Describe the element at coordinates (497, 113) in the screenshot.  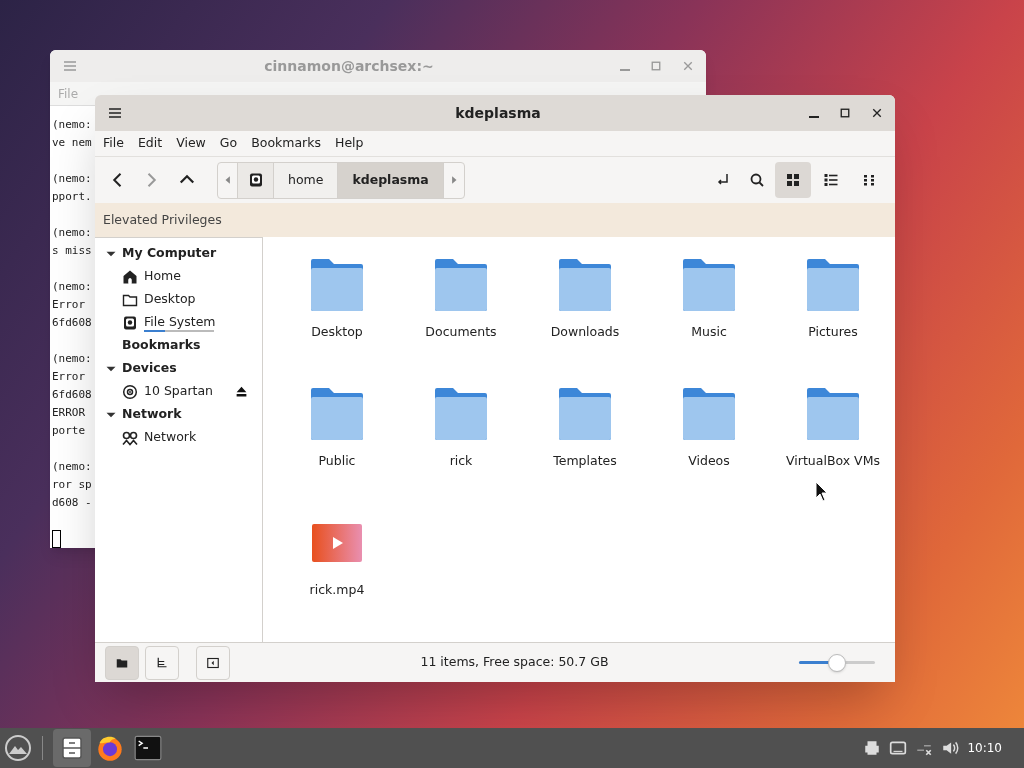
I see `window-title: kdeplasma` at that location.